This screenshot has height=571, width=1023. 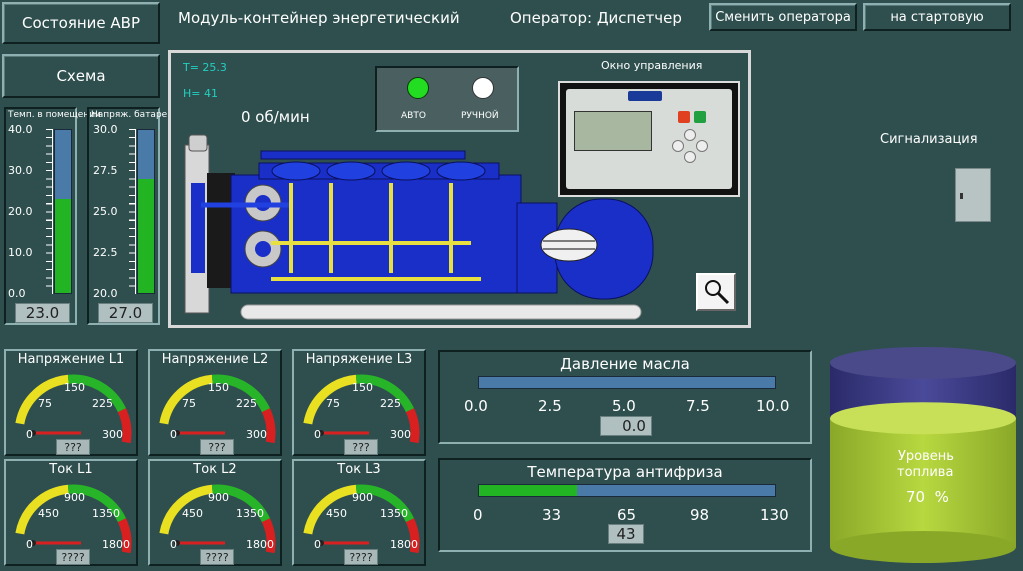 What do you see at coordinates (961, 196) in the screenshot?
I see `door-handle-icon` at bounding box center [961, 196].